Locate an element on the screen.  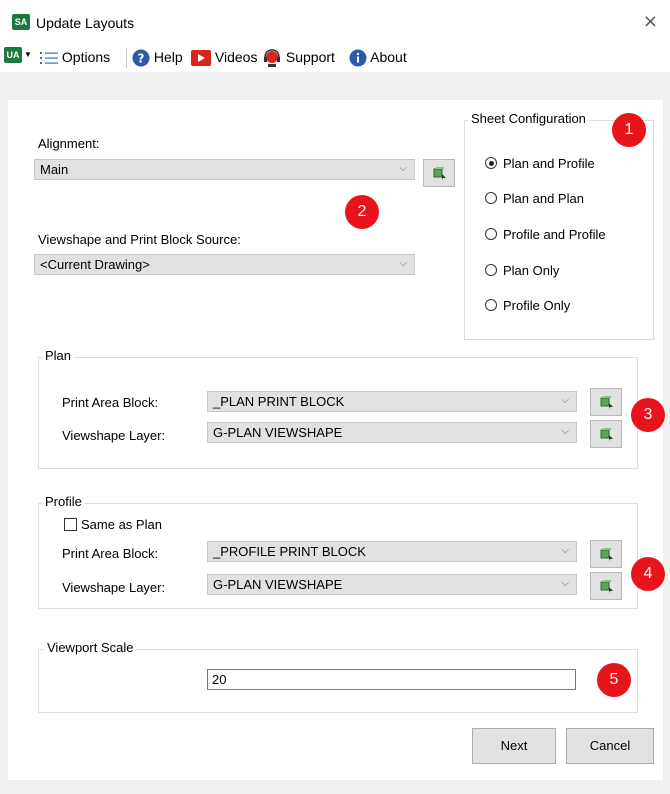
window-title: Update Layouts is located at coordinates (85, 23).